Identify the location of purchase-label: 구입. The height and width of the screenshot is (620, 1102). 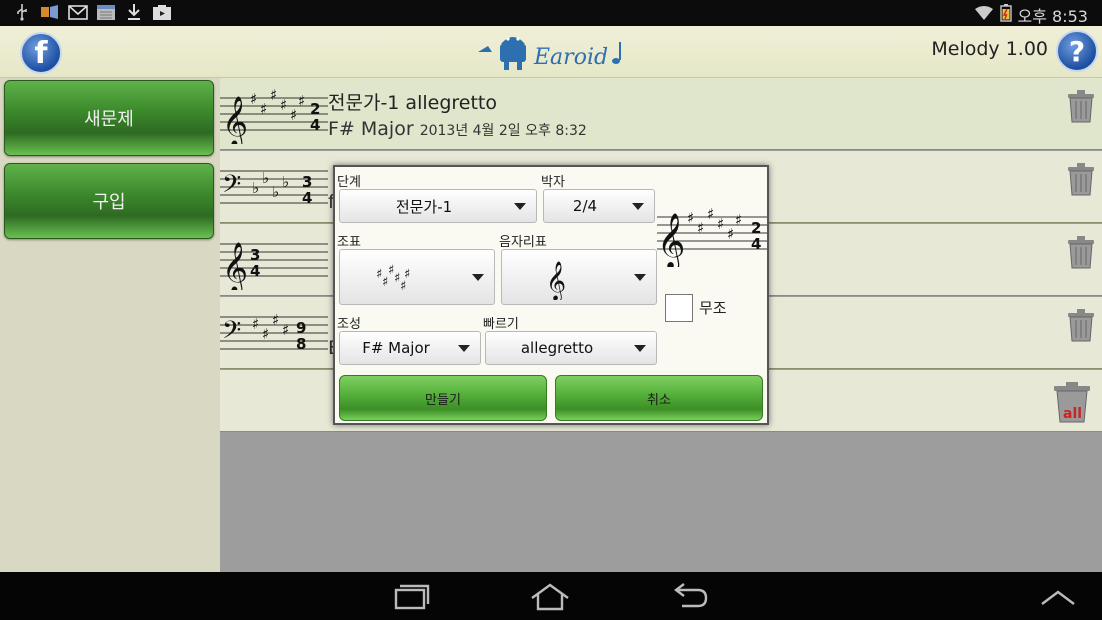
(109, 202).